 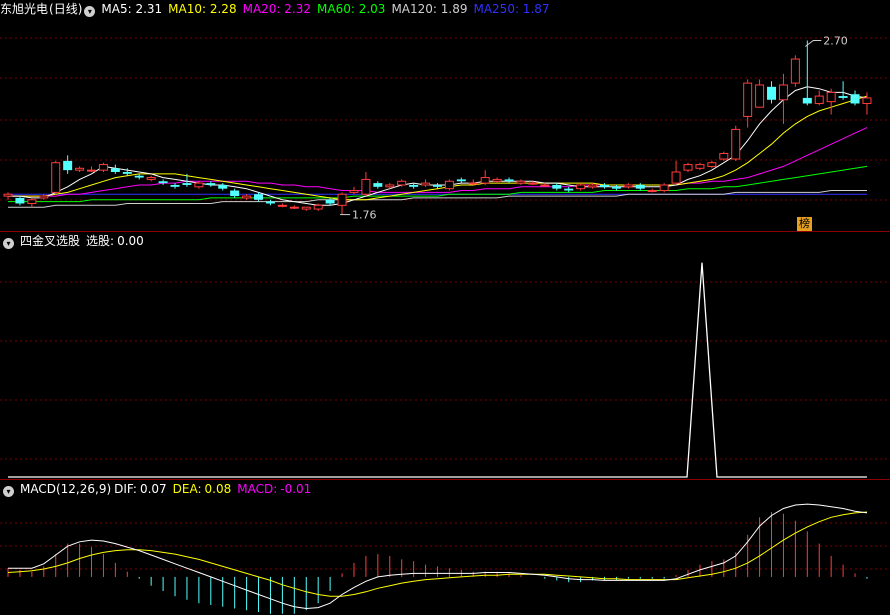 I want to click on high-label: 2.70, so click(x=835, y=41).